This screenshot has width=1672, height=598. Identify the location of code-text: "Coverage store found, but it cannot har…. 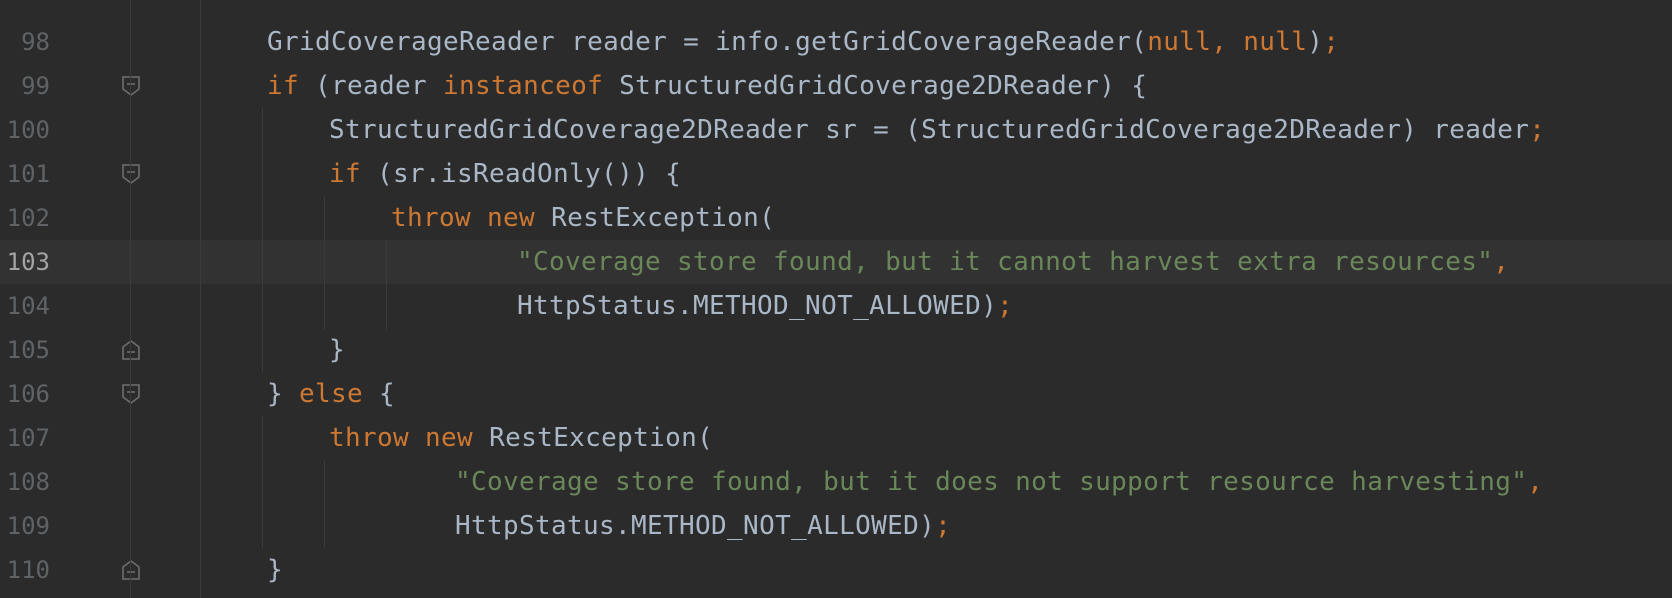
(1013, 262).